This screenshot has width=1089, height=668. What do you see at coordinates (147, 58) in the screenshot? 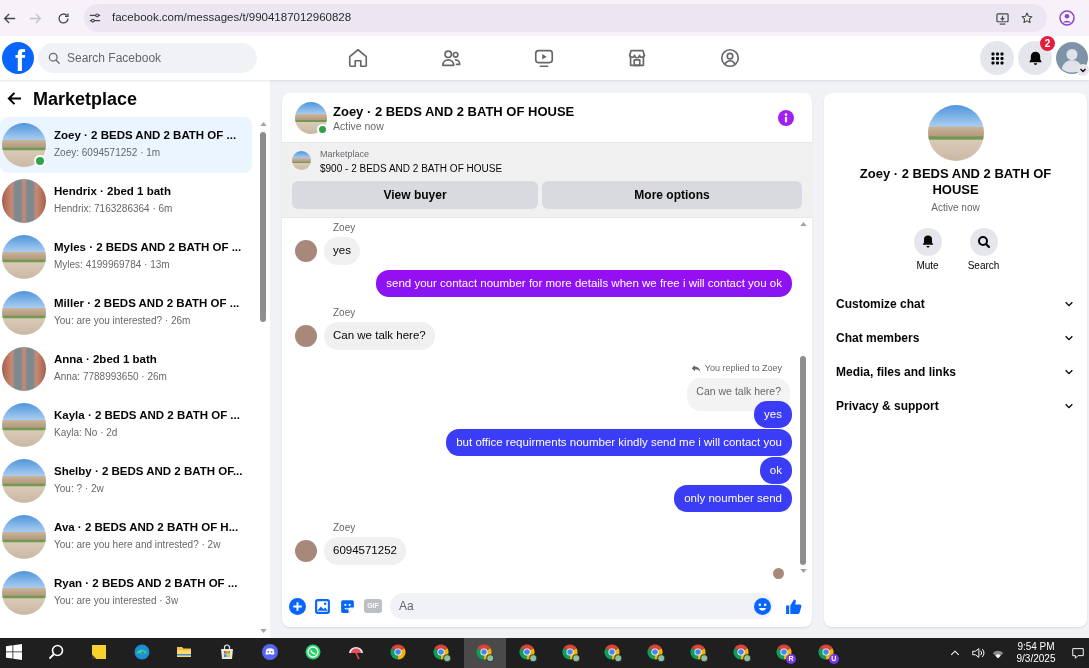
I see `search-field: Search Facebook` at bounding box center [147, 58].